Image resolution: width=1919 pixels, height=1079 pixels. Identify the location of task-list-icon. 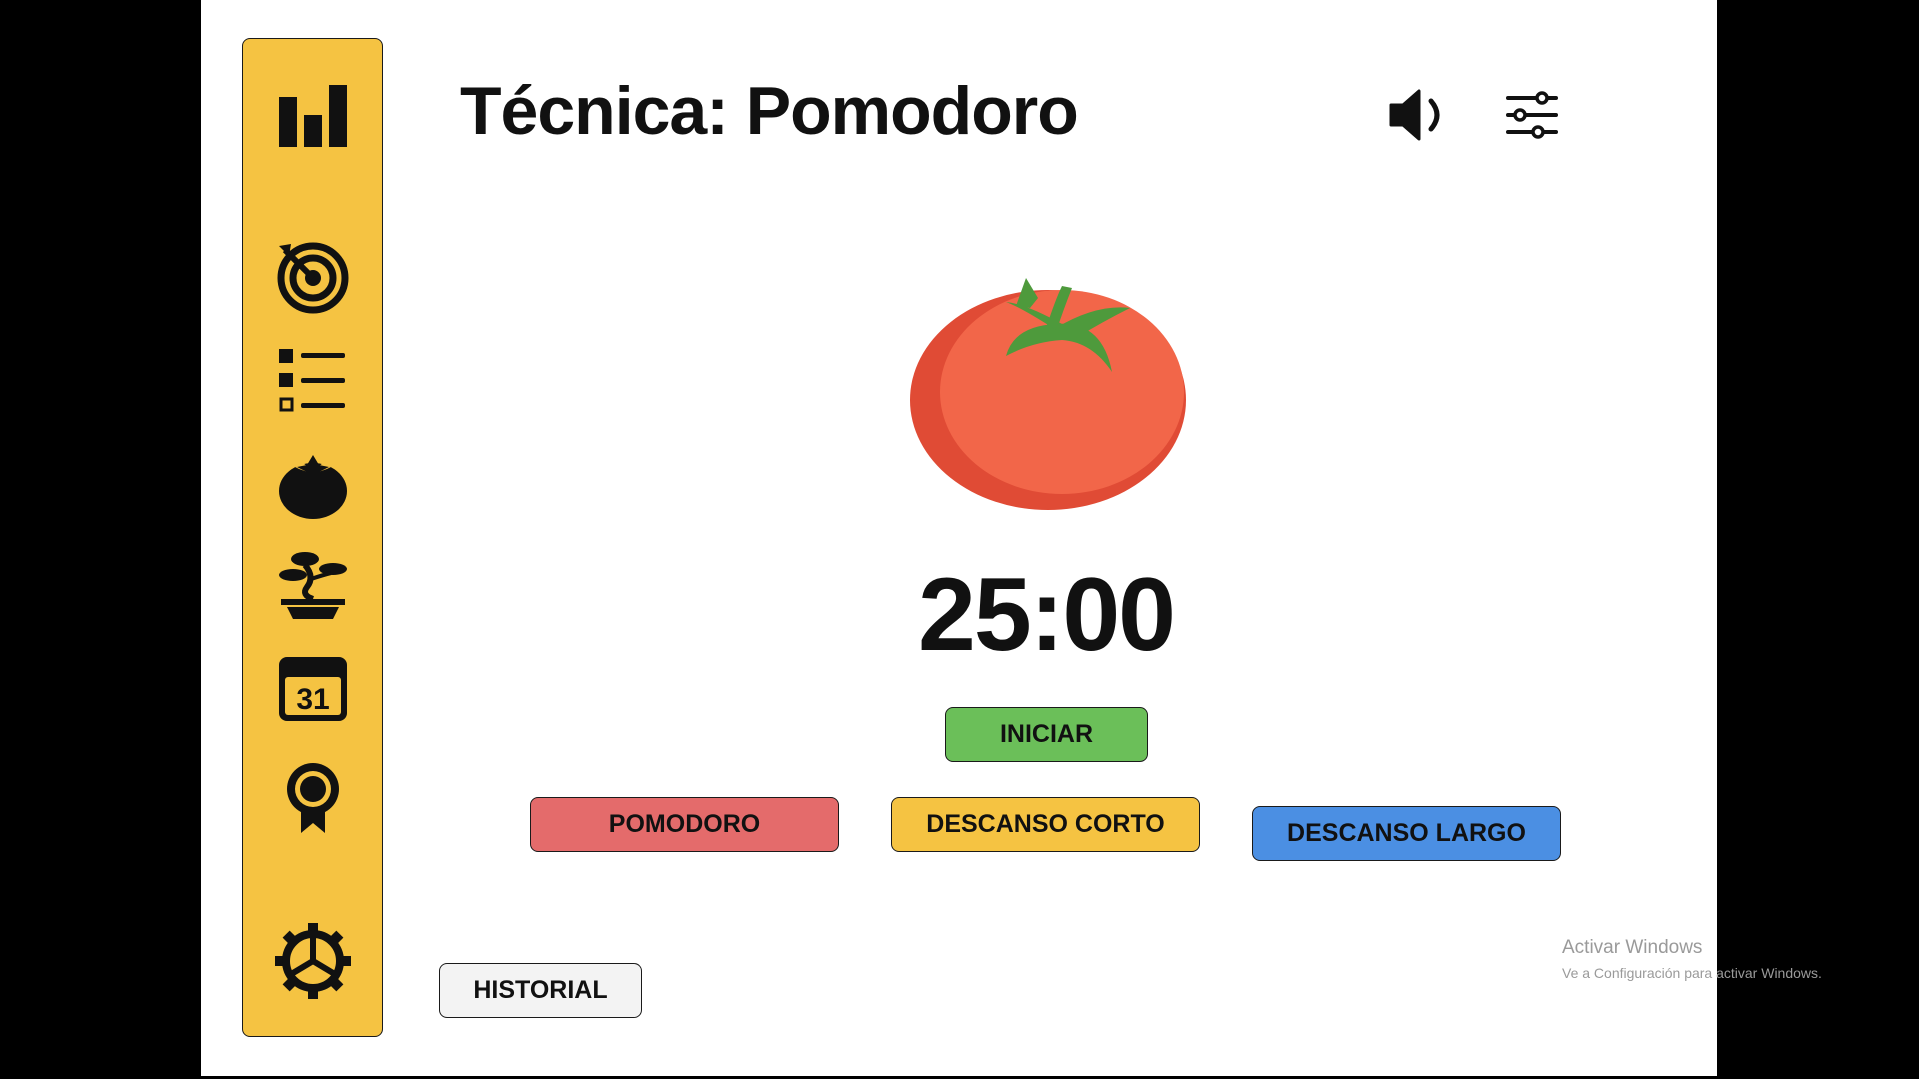
(312, 380).